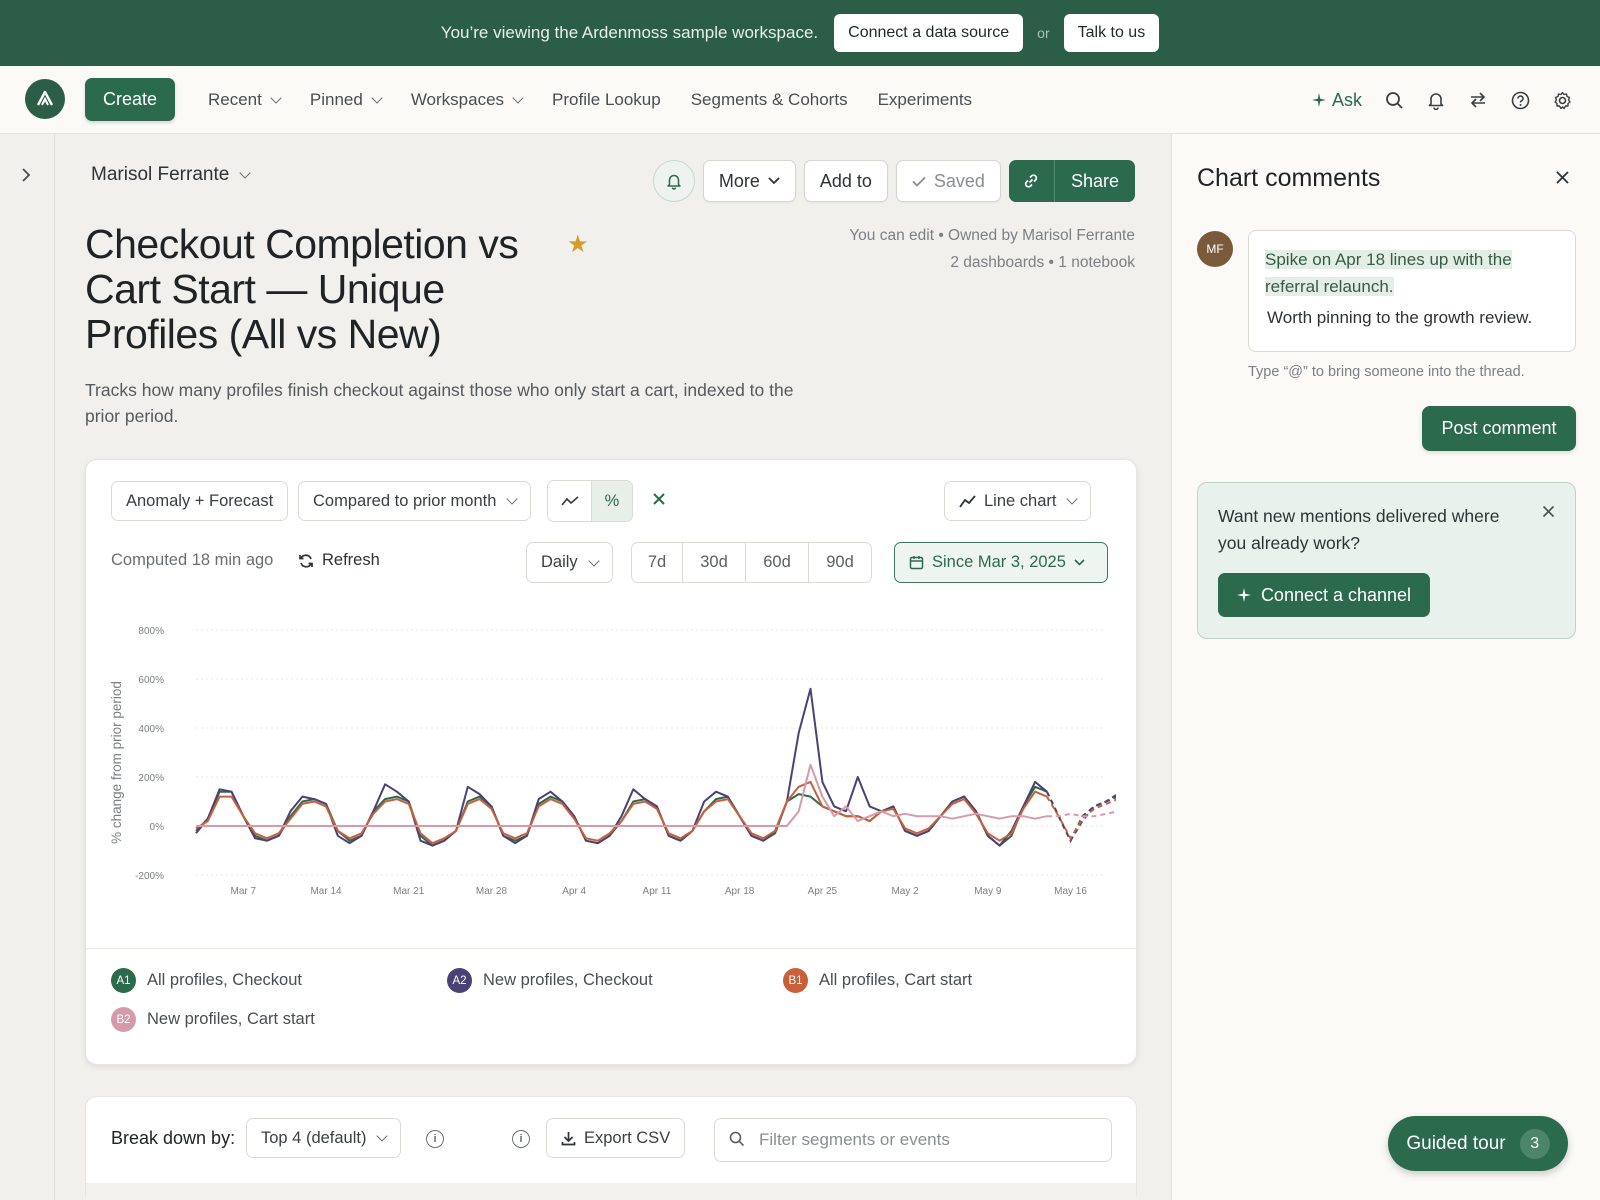 The image size is (1600, 1200). What do you see at coordinates (657, 562) in the screenshot?
I see `range-7d: 7d` at bounding box center [657, 562].